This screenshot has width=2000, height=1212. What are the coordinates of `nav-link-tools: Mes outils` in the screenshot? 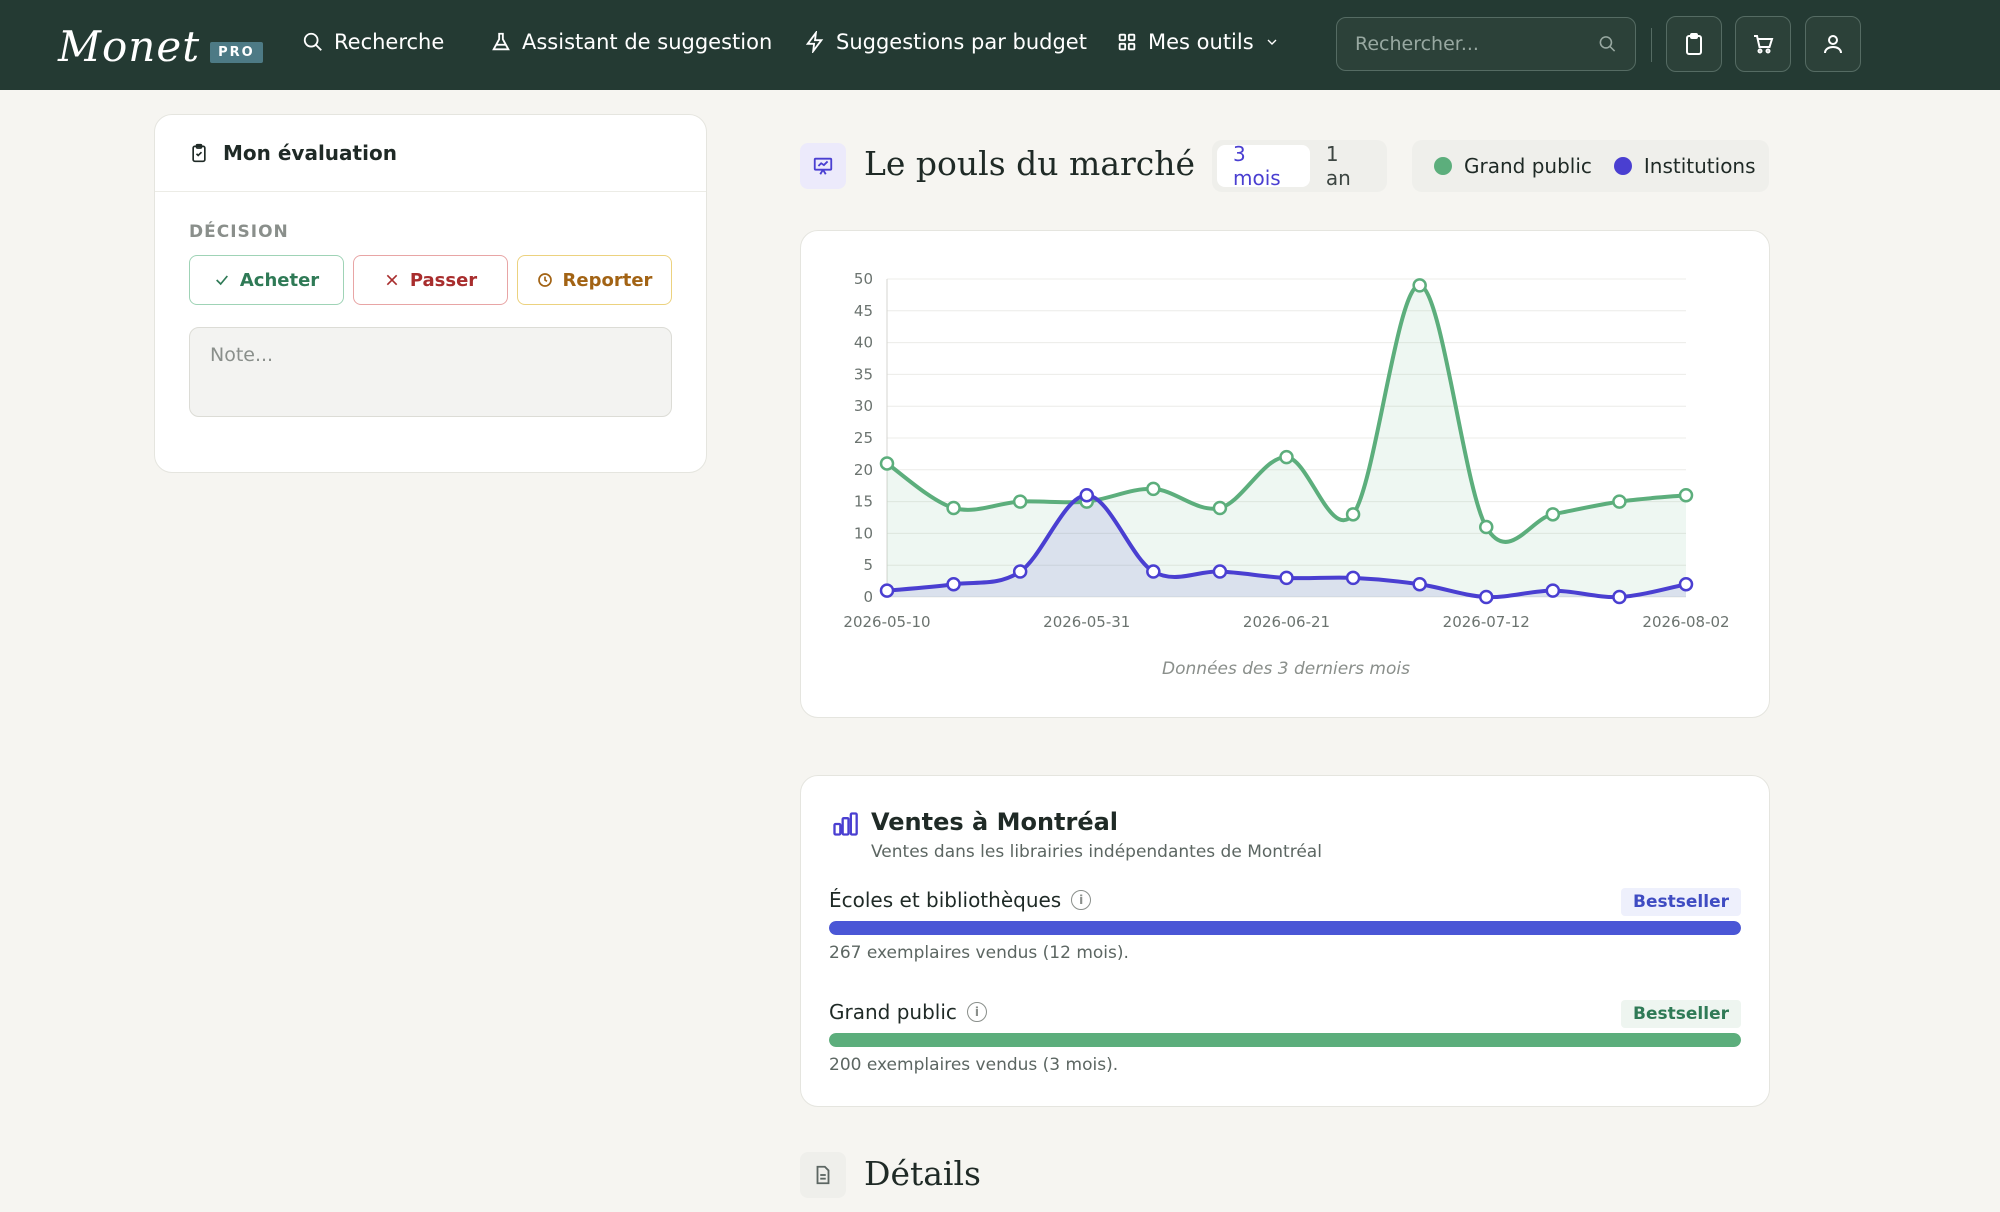 It's located at (1198, 42).